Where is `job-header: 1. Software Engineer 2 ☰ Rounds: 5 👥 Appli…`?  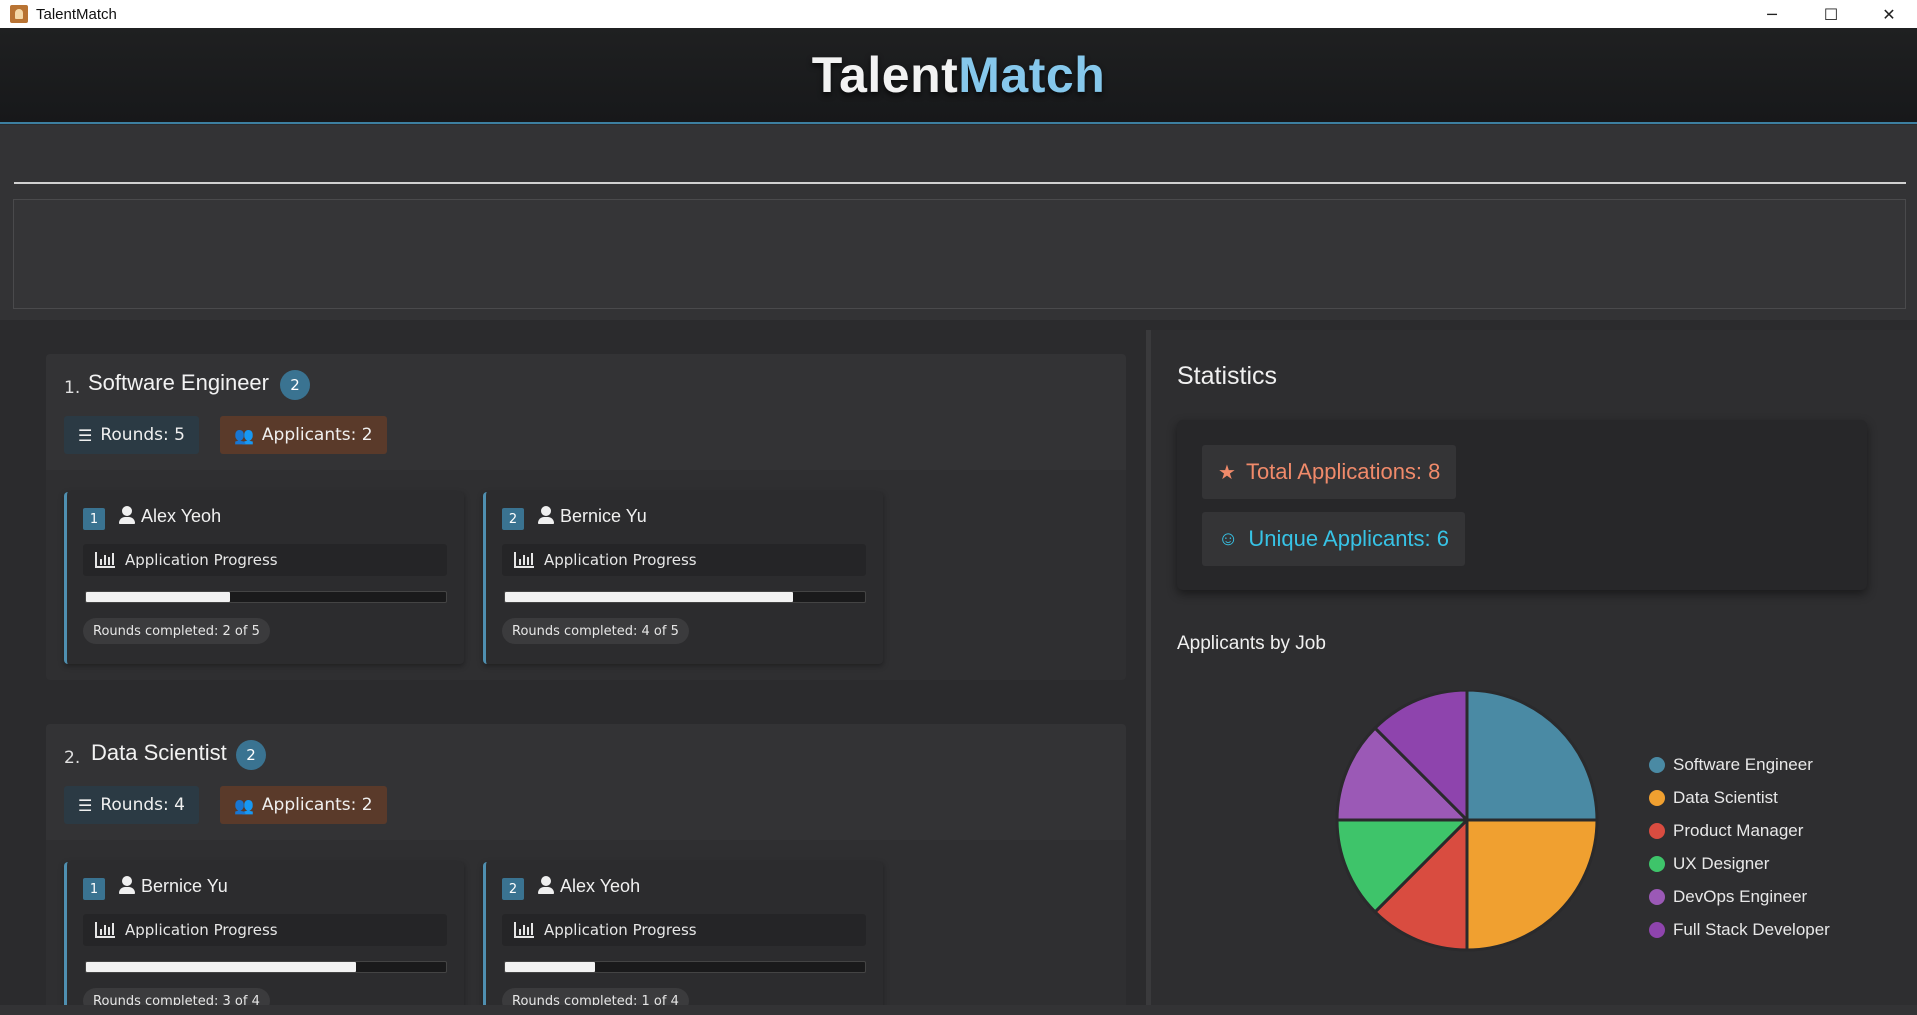 job-header: 1. Software Engineer 2 ☰ Rounds: 5 👥 Appli… is located at coordinates (586, 412).